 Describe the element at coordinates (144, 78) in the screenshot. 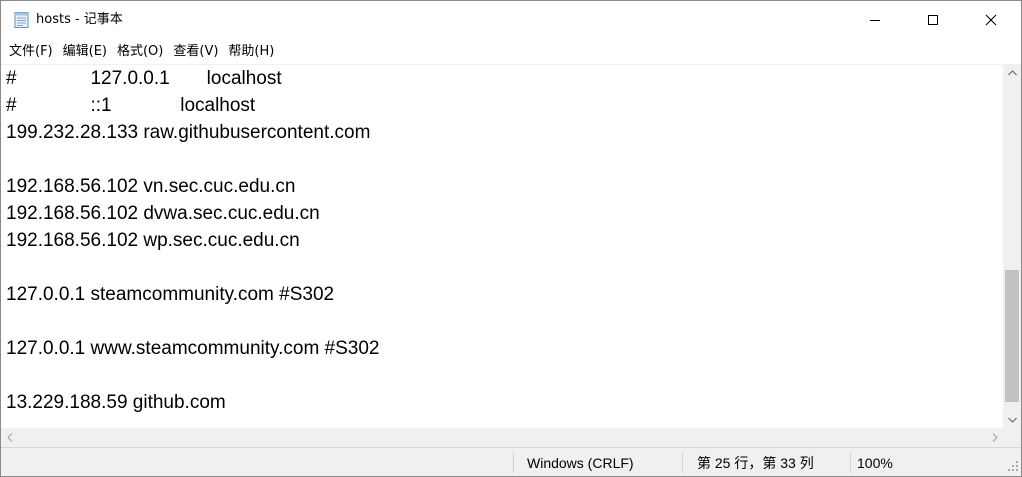

I see `text-line: # 127.0.0.1 localhost` at that location.